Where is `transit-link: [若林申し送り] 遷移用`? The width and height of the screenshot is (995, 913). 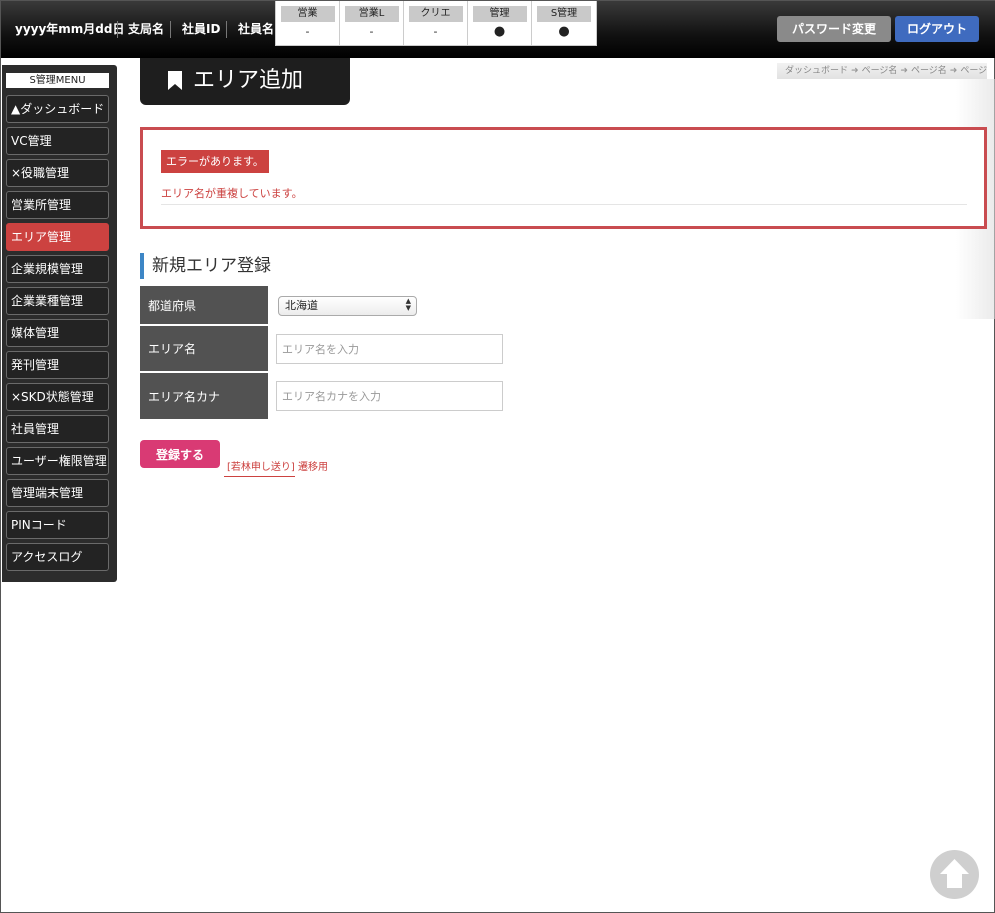 transit-link: [若林申し送り] 遷移用 is located at coordinates (276, 467).